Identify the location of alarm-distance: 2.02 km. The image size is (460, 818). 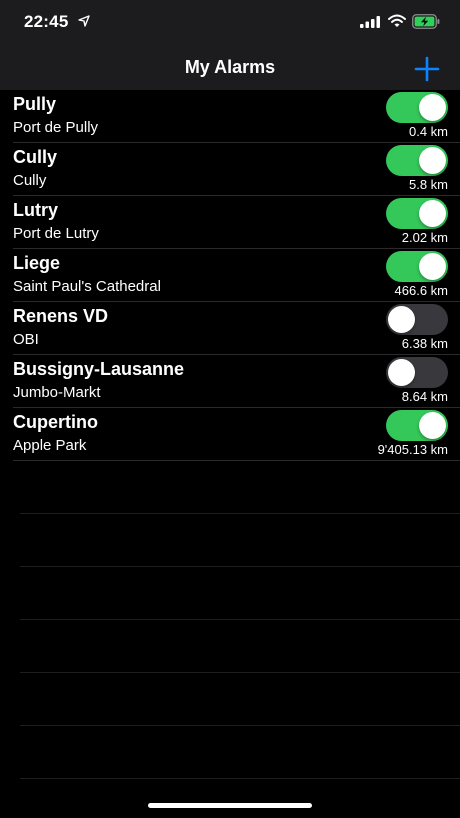
(424, 237).